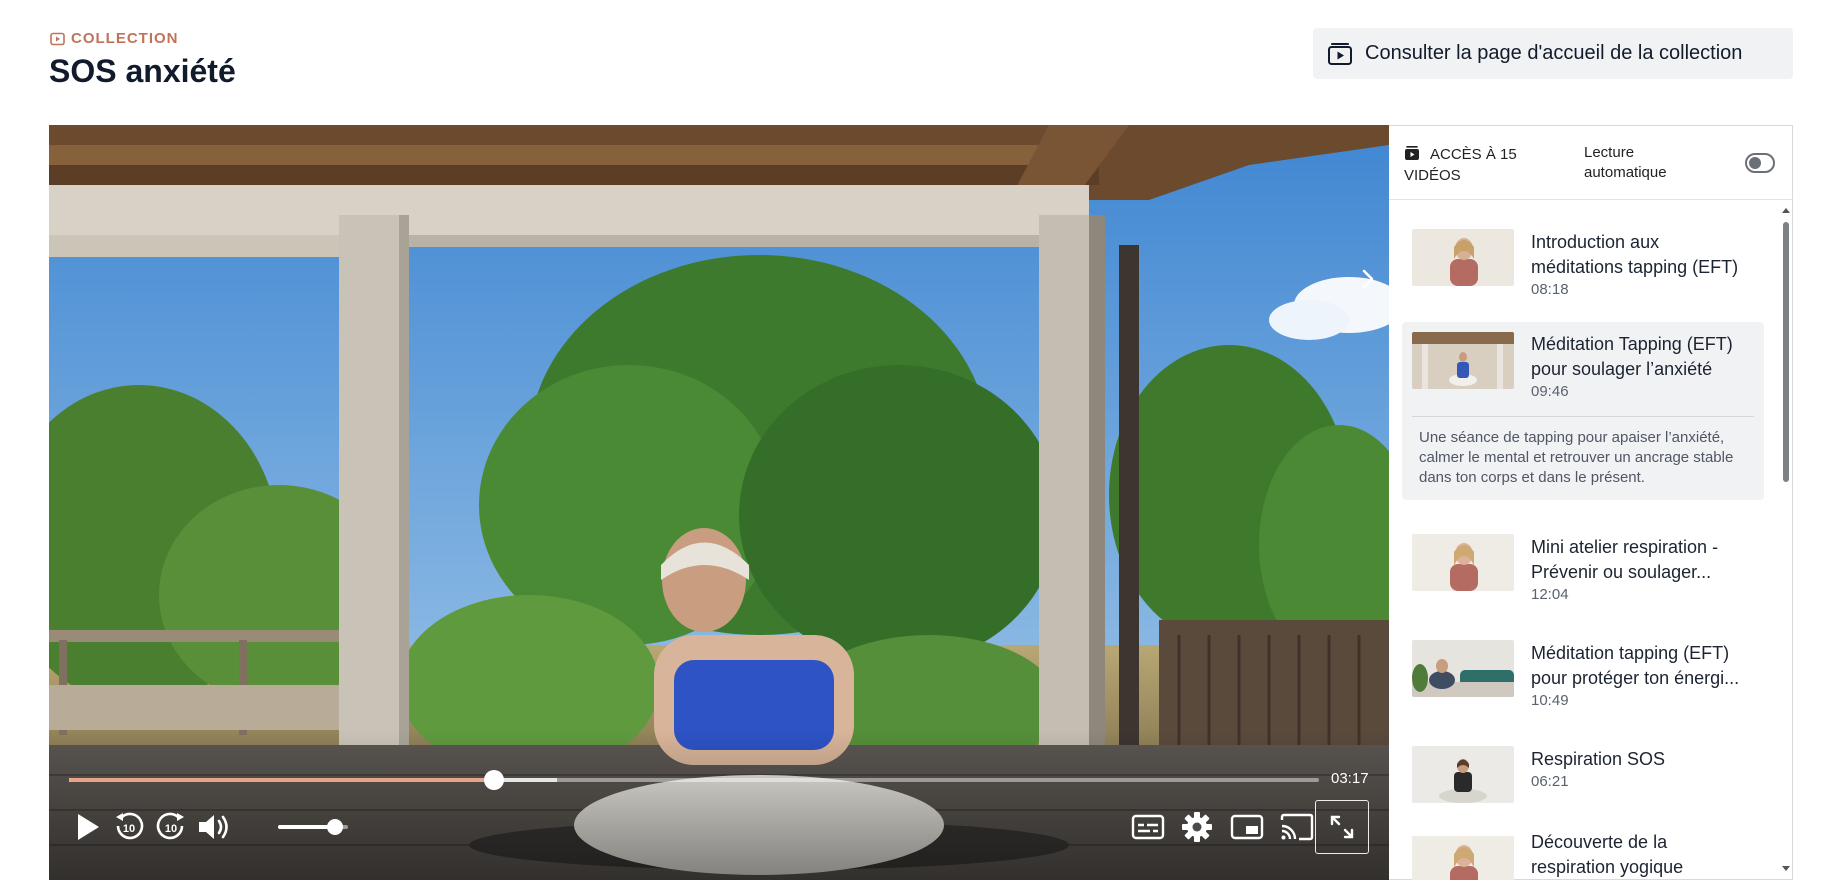  What do you see at coordinates (57, 38) in the screenshot?
I see `collection-icon` at bounding box center [57, 38].